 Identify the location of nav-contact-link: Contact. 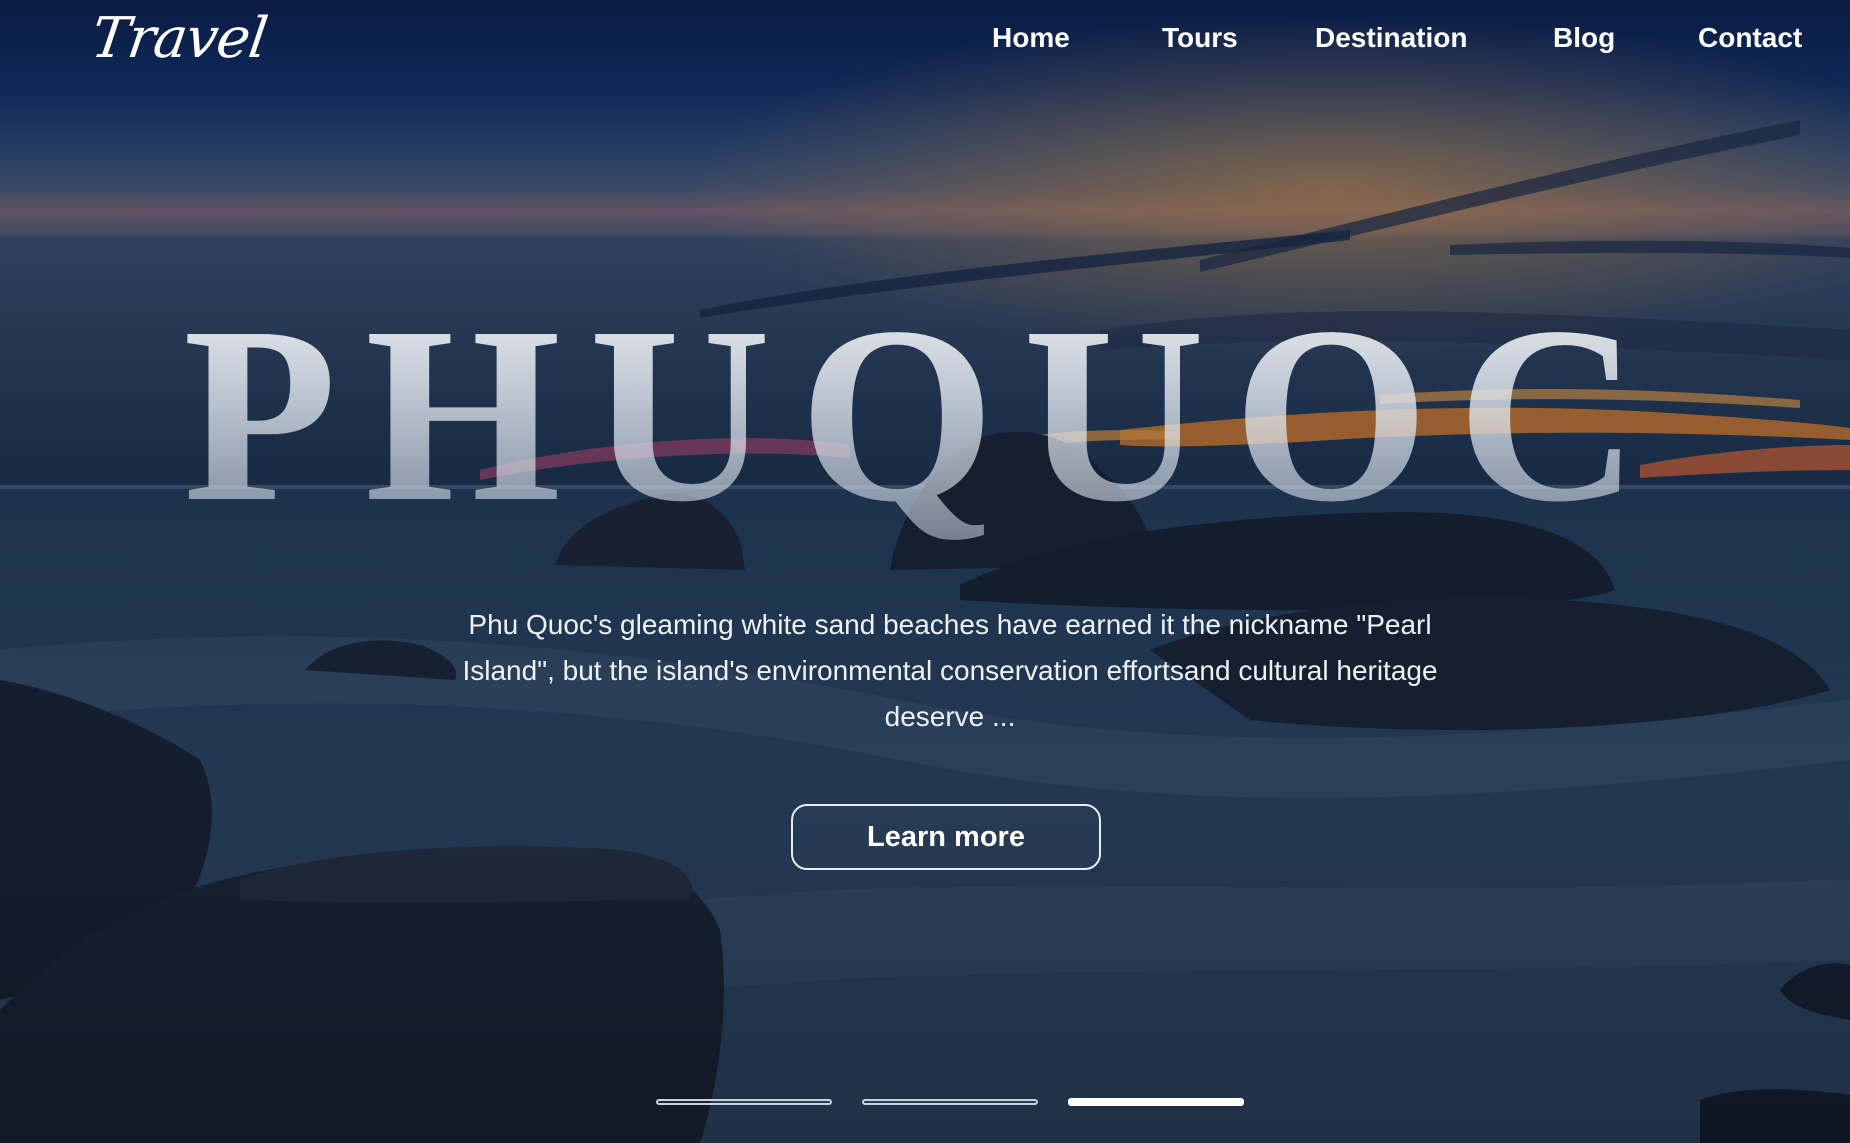
(1750, 38).